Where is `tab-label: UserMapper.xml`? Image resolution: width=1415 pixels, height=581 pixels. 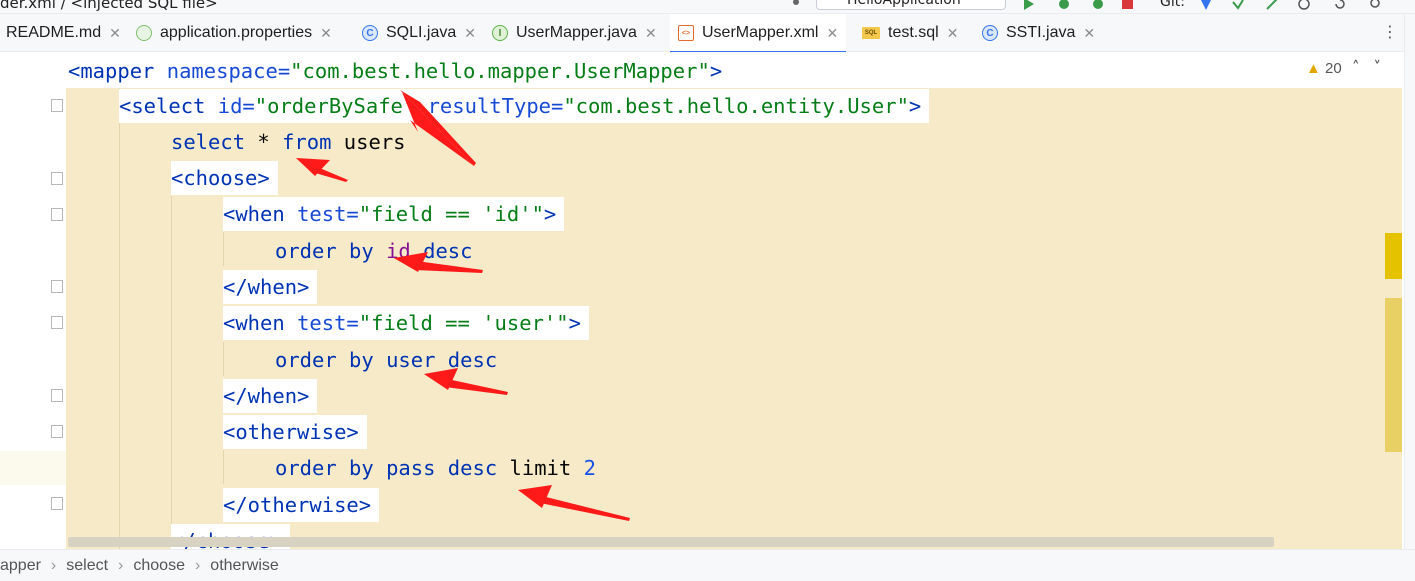
tab-label: UserMapper.xml is located at coordinates (760, 32).